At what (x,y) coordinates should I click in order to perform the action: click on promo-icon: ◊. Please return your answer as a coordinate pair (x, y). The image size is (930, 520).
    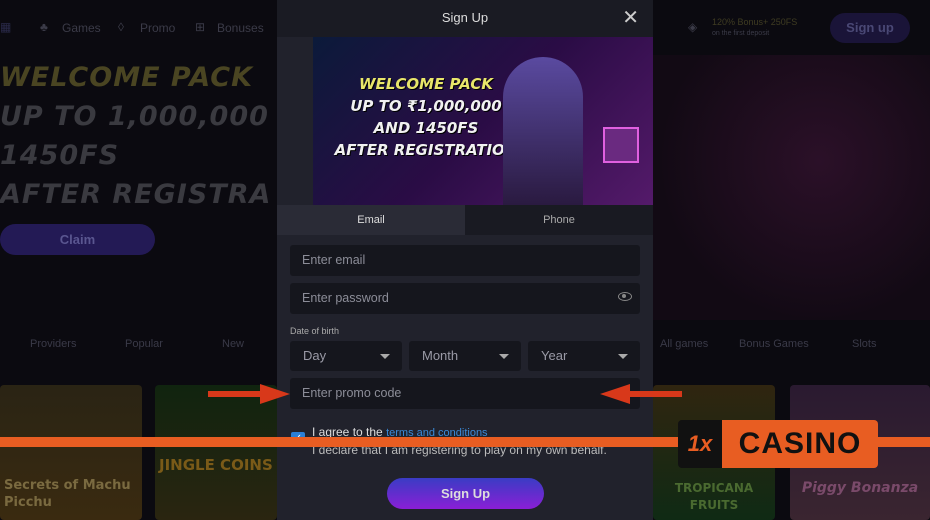
    Looking at the image, I should click on (121, 27).